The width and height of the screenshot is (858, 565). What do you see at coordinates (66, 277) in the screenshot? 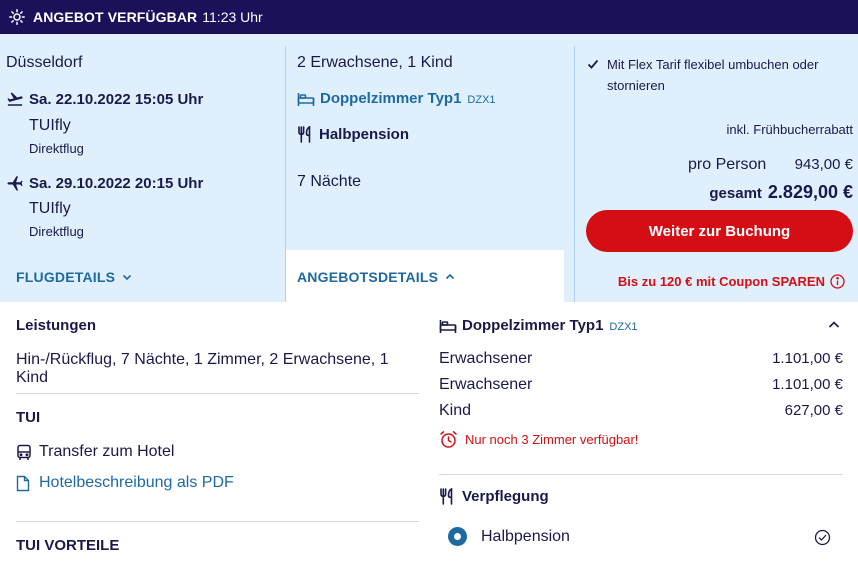
I see `flight-details-label: FLUGDETAILS` at bounding box center [66, 277].